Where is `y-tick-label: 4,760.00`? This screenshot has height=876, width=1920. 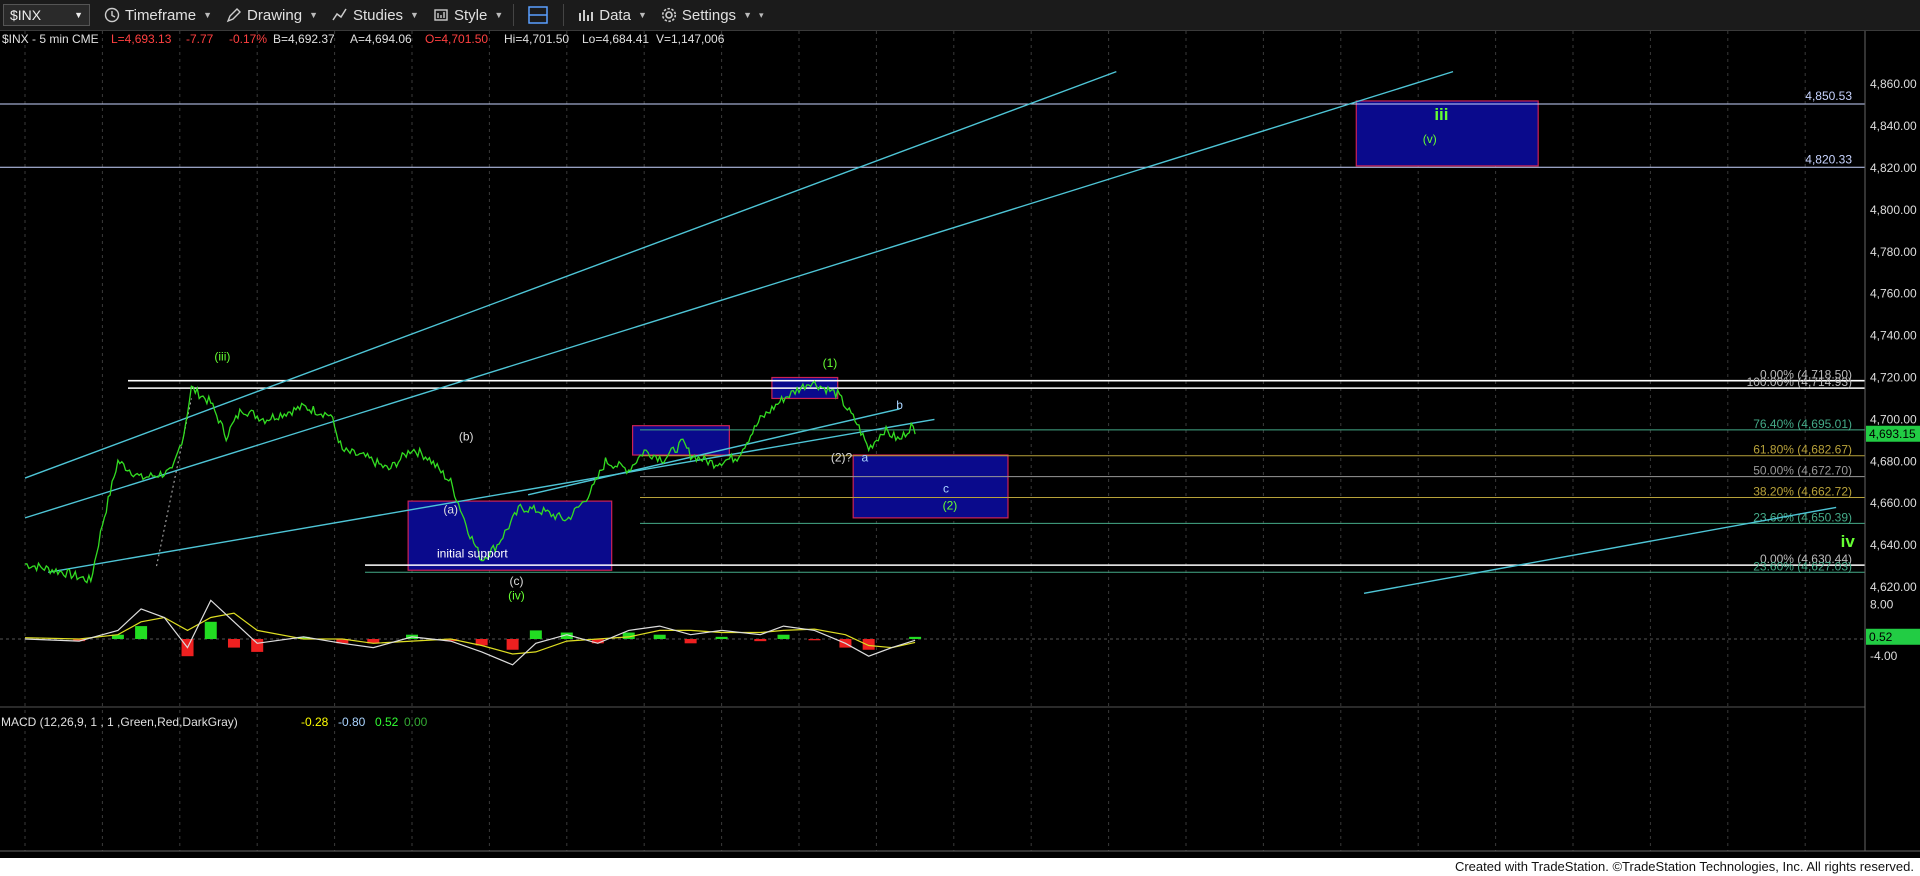
y-tick-label: 4,760.00 is located at coordinates (1893, 294).